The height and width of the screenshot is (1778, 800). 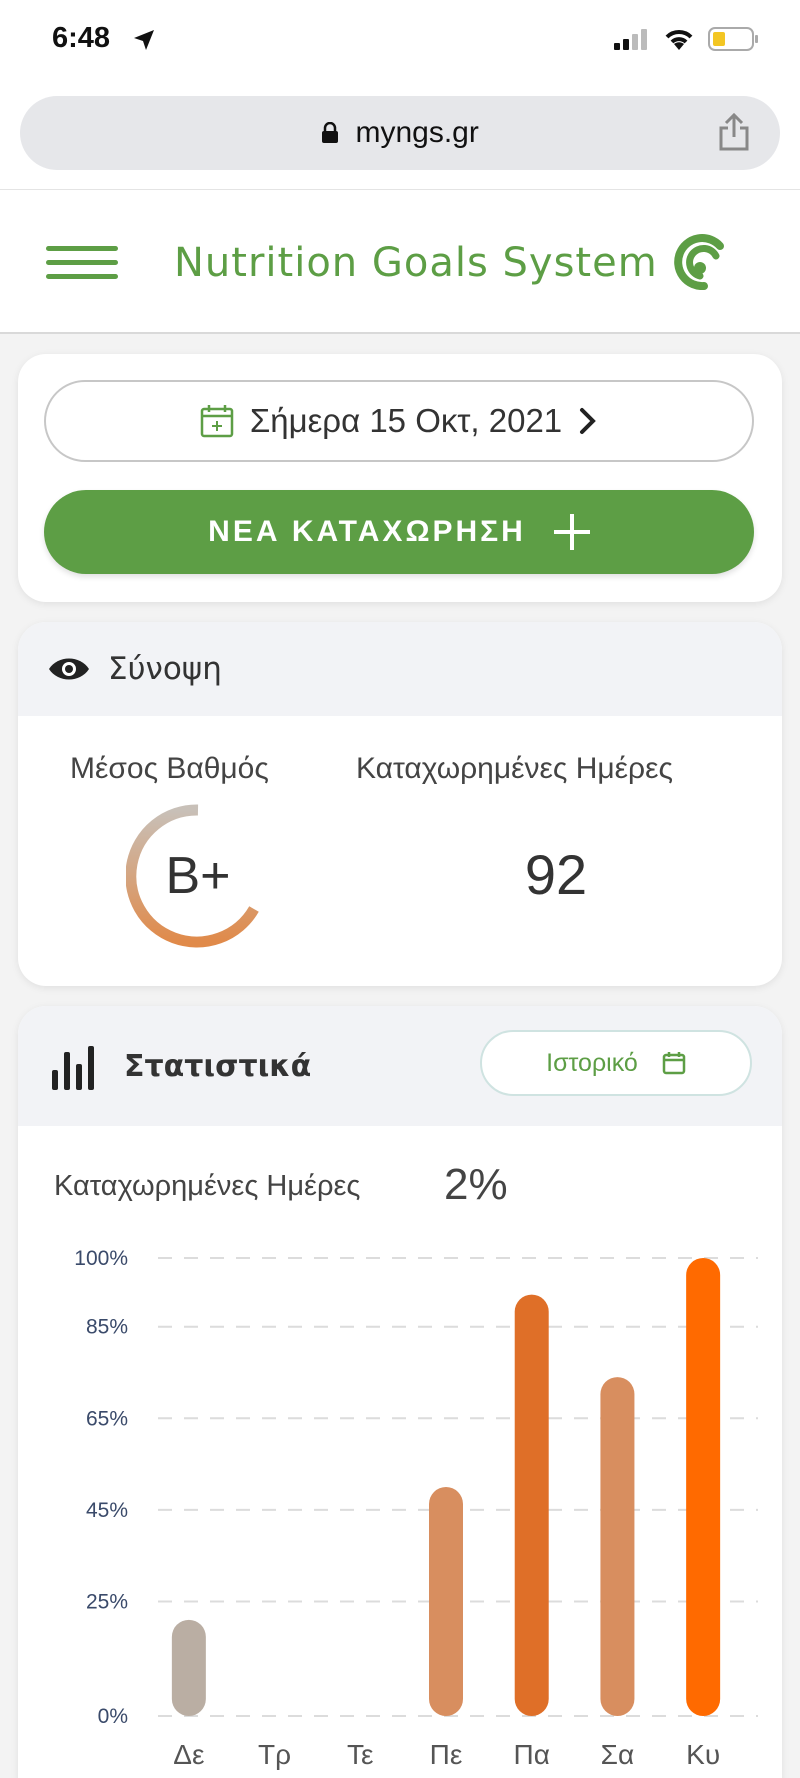 What do you see at coordinates (113, 1716) in the screenshot?
I see `y-tick-label: 0%` at bounding box center [113, 1716].